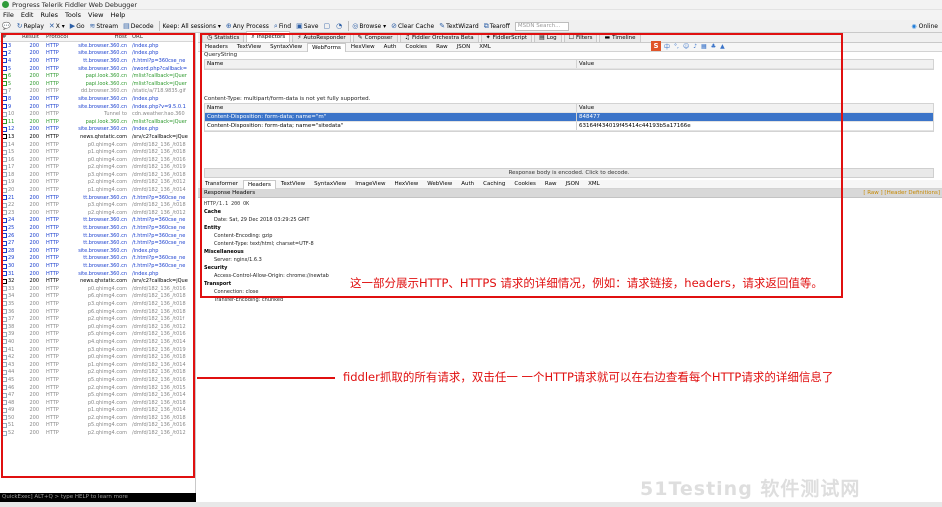 The height and width of the screenshot is (507, 942). I want to click on toolbox-icon: ▲, so click(722, 46).